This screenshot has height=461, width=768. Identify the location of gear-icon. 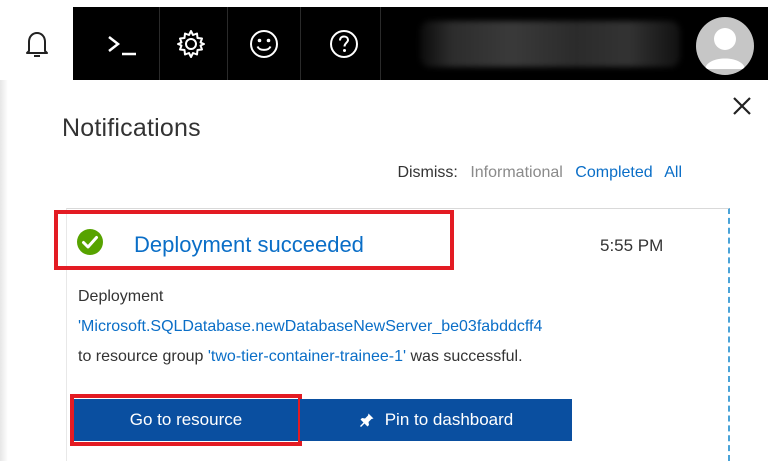
(191, 43).